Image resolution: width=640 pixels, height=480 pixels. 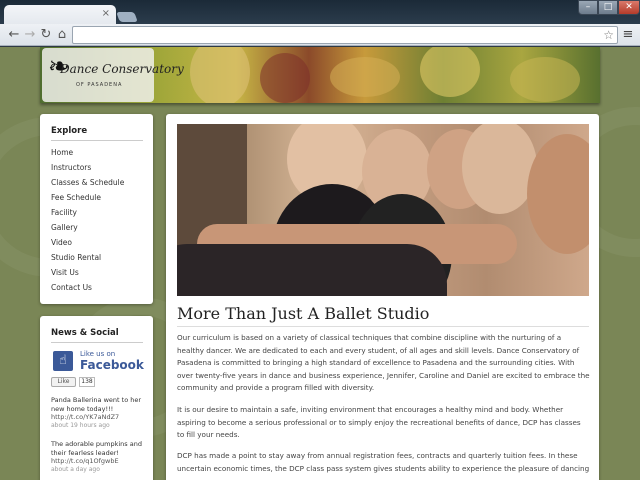 I want to click on nav-home: Home, so click(x=62, y=152).